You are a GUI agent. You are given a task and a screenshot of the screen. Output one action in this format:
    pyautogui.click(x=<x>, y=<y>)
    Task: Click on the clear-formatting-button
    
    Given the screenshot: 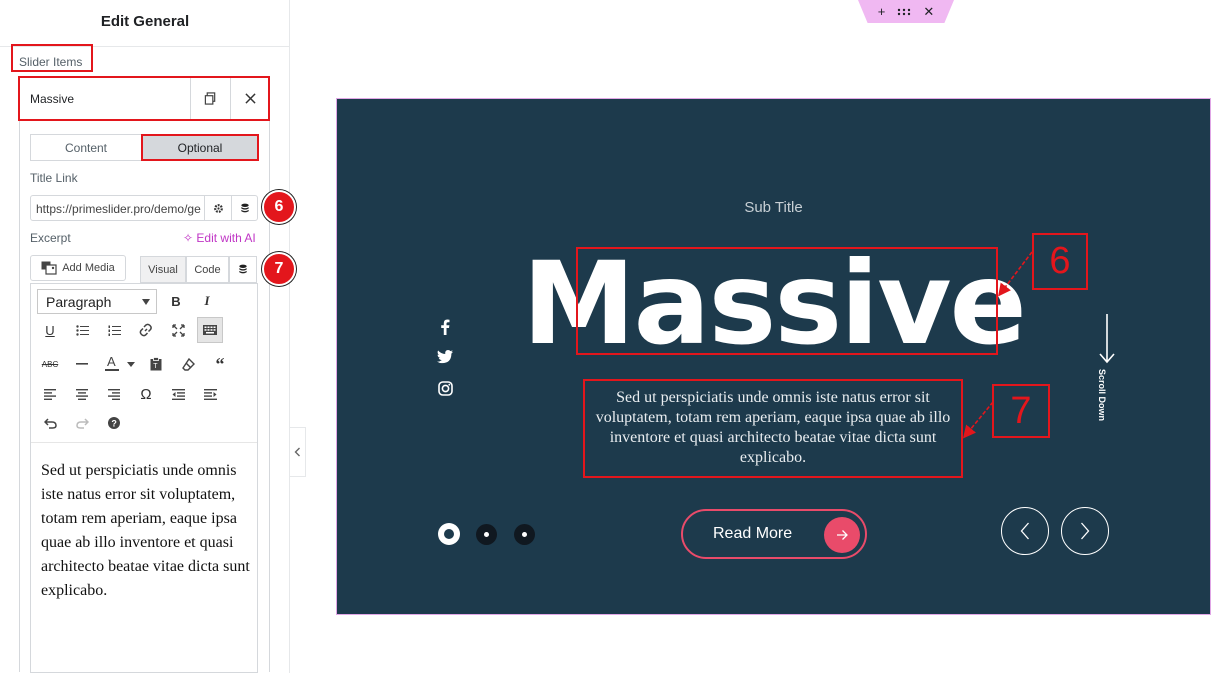 What is the action you would take?
    pyautogui.click(x=188, y=364)
    